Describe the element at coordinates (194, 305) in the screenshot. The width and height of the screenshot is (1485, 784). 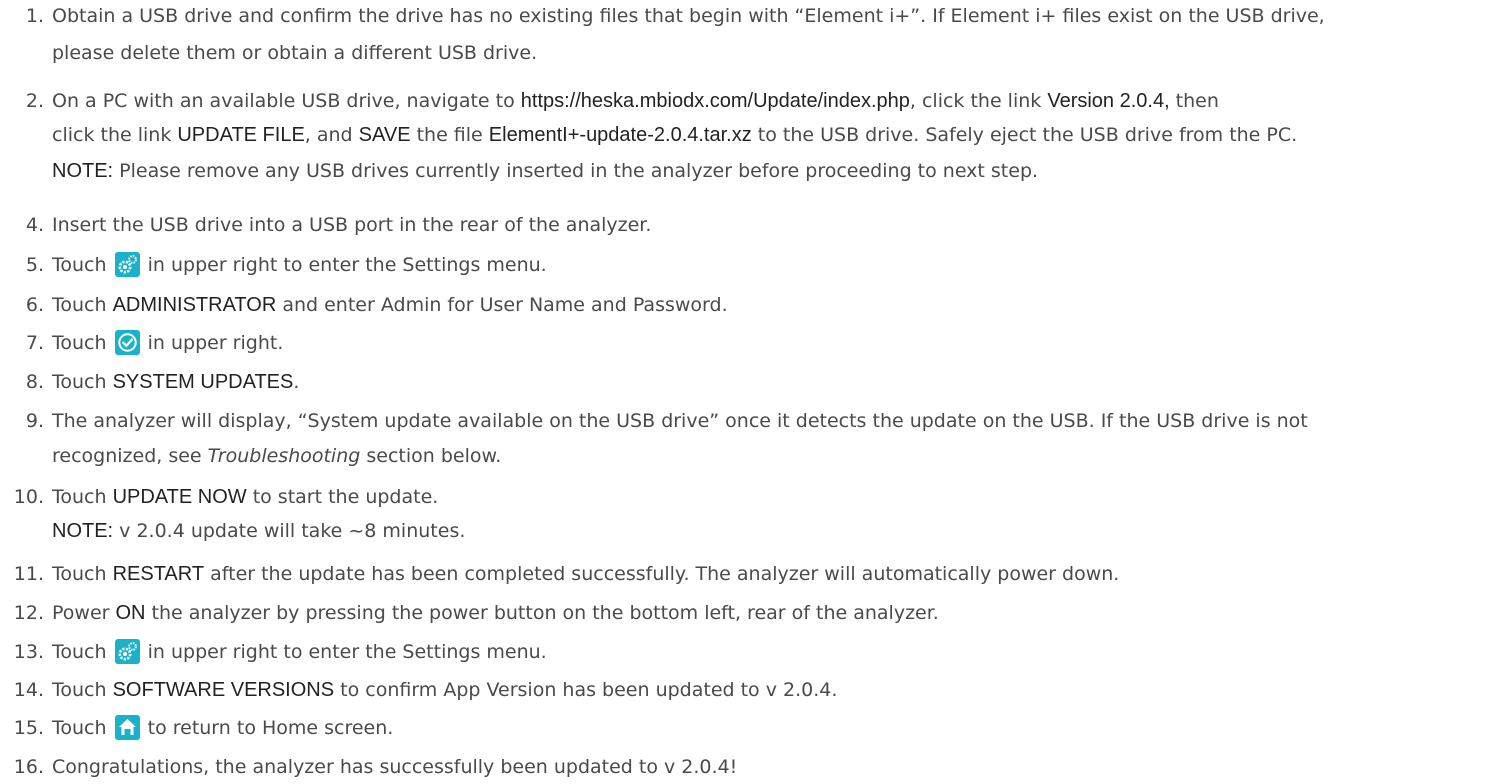
I see `administrator-keyword: ADMINISTRATOR` at that location.